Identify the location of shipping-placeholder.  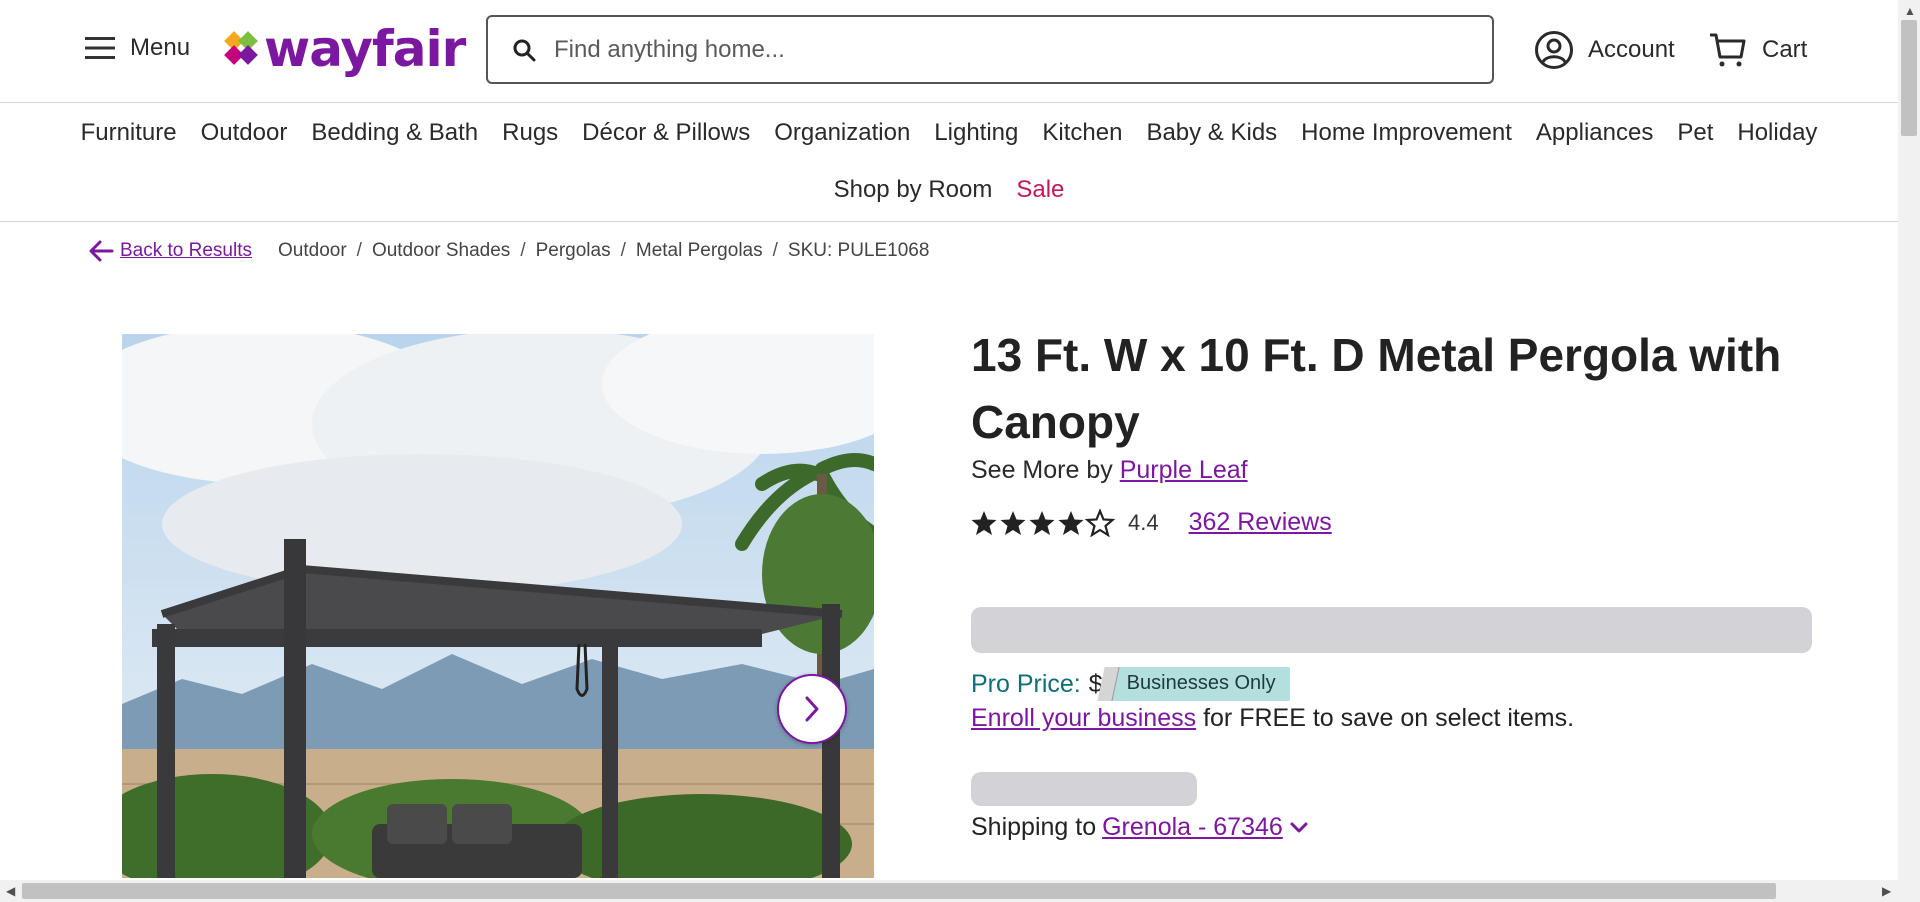
(1084, 789).